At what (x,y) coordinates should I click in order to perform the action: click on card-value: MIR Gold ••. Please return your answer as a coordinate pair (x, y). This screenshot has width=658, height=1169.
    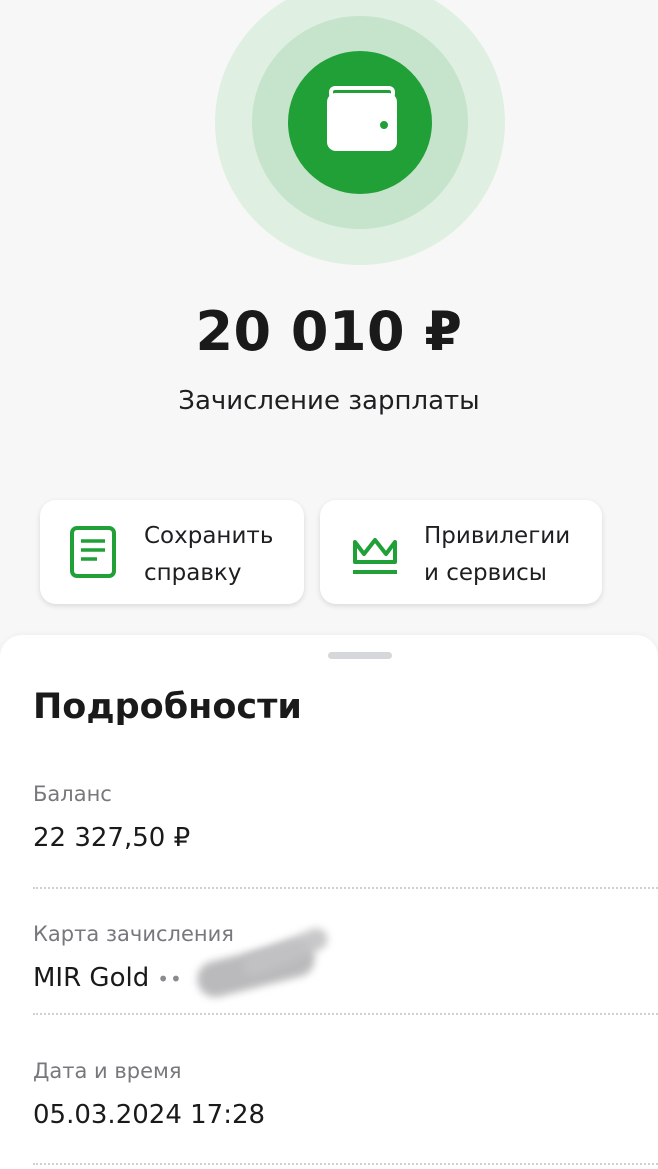
    Looking at the image, I should click on (108, 978).